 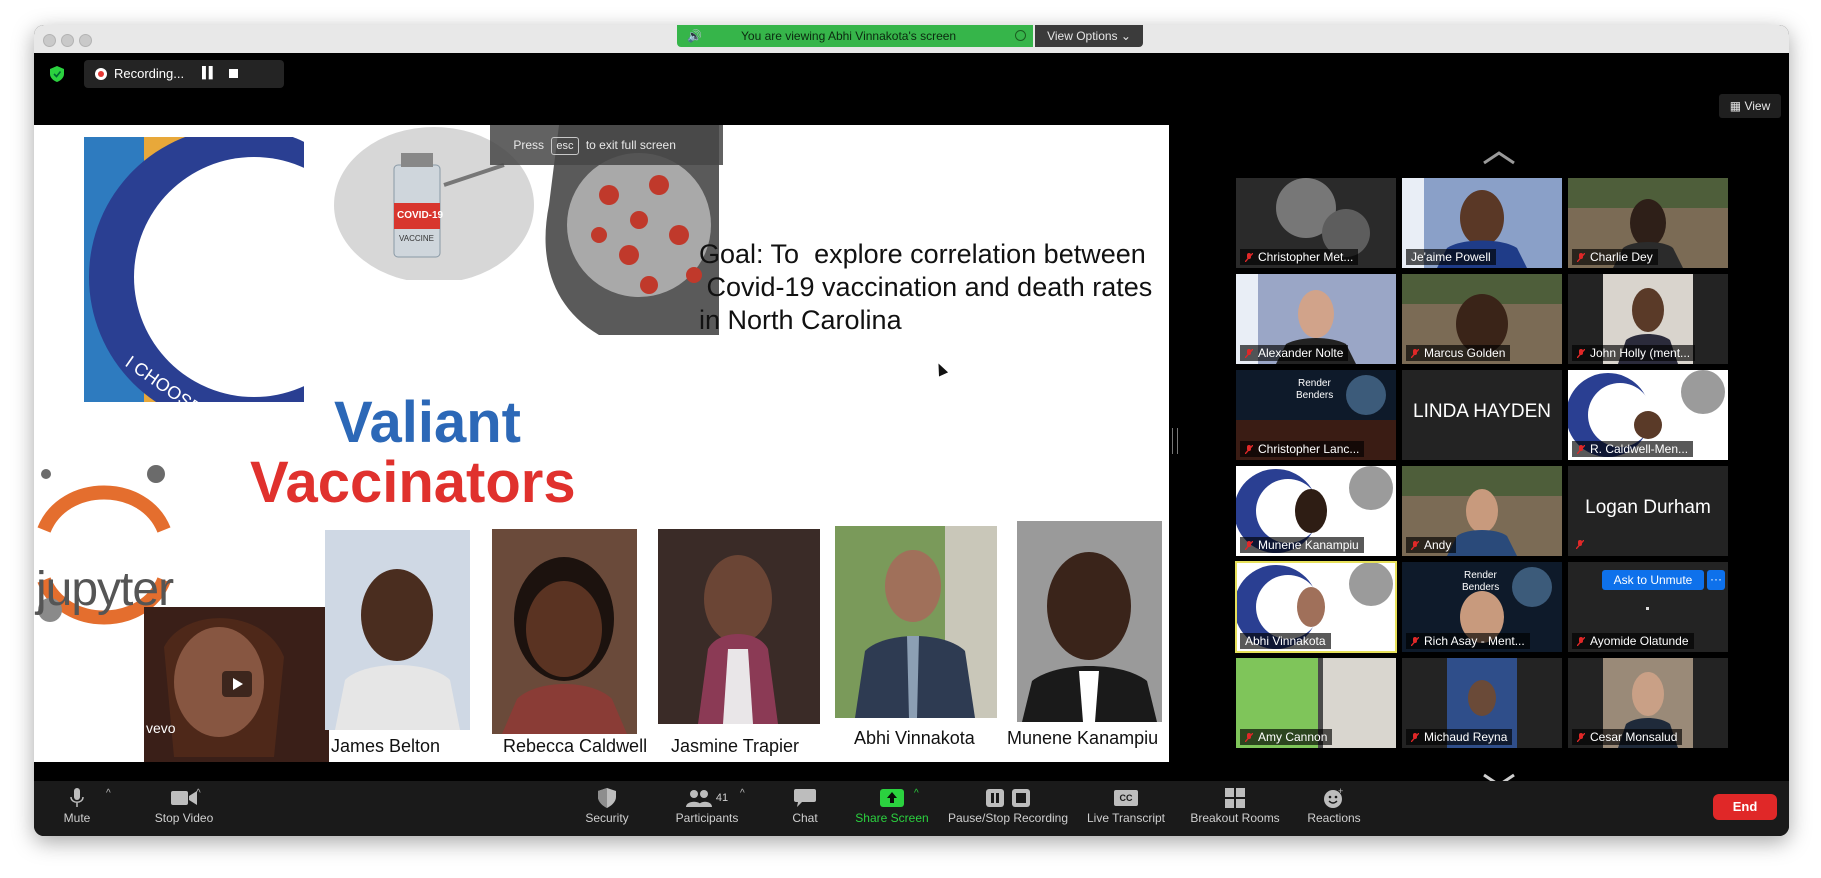 I want to click on video-tile-charlie-dey: Charlie Dey, so click(x=1648, y=223).